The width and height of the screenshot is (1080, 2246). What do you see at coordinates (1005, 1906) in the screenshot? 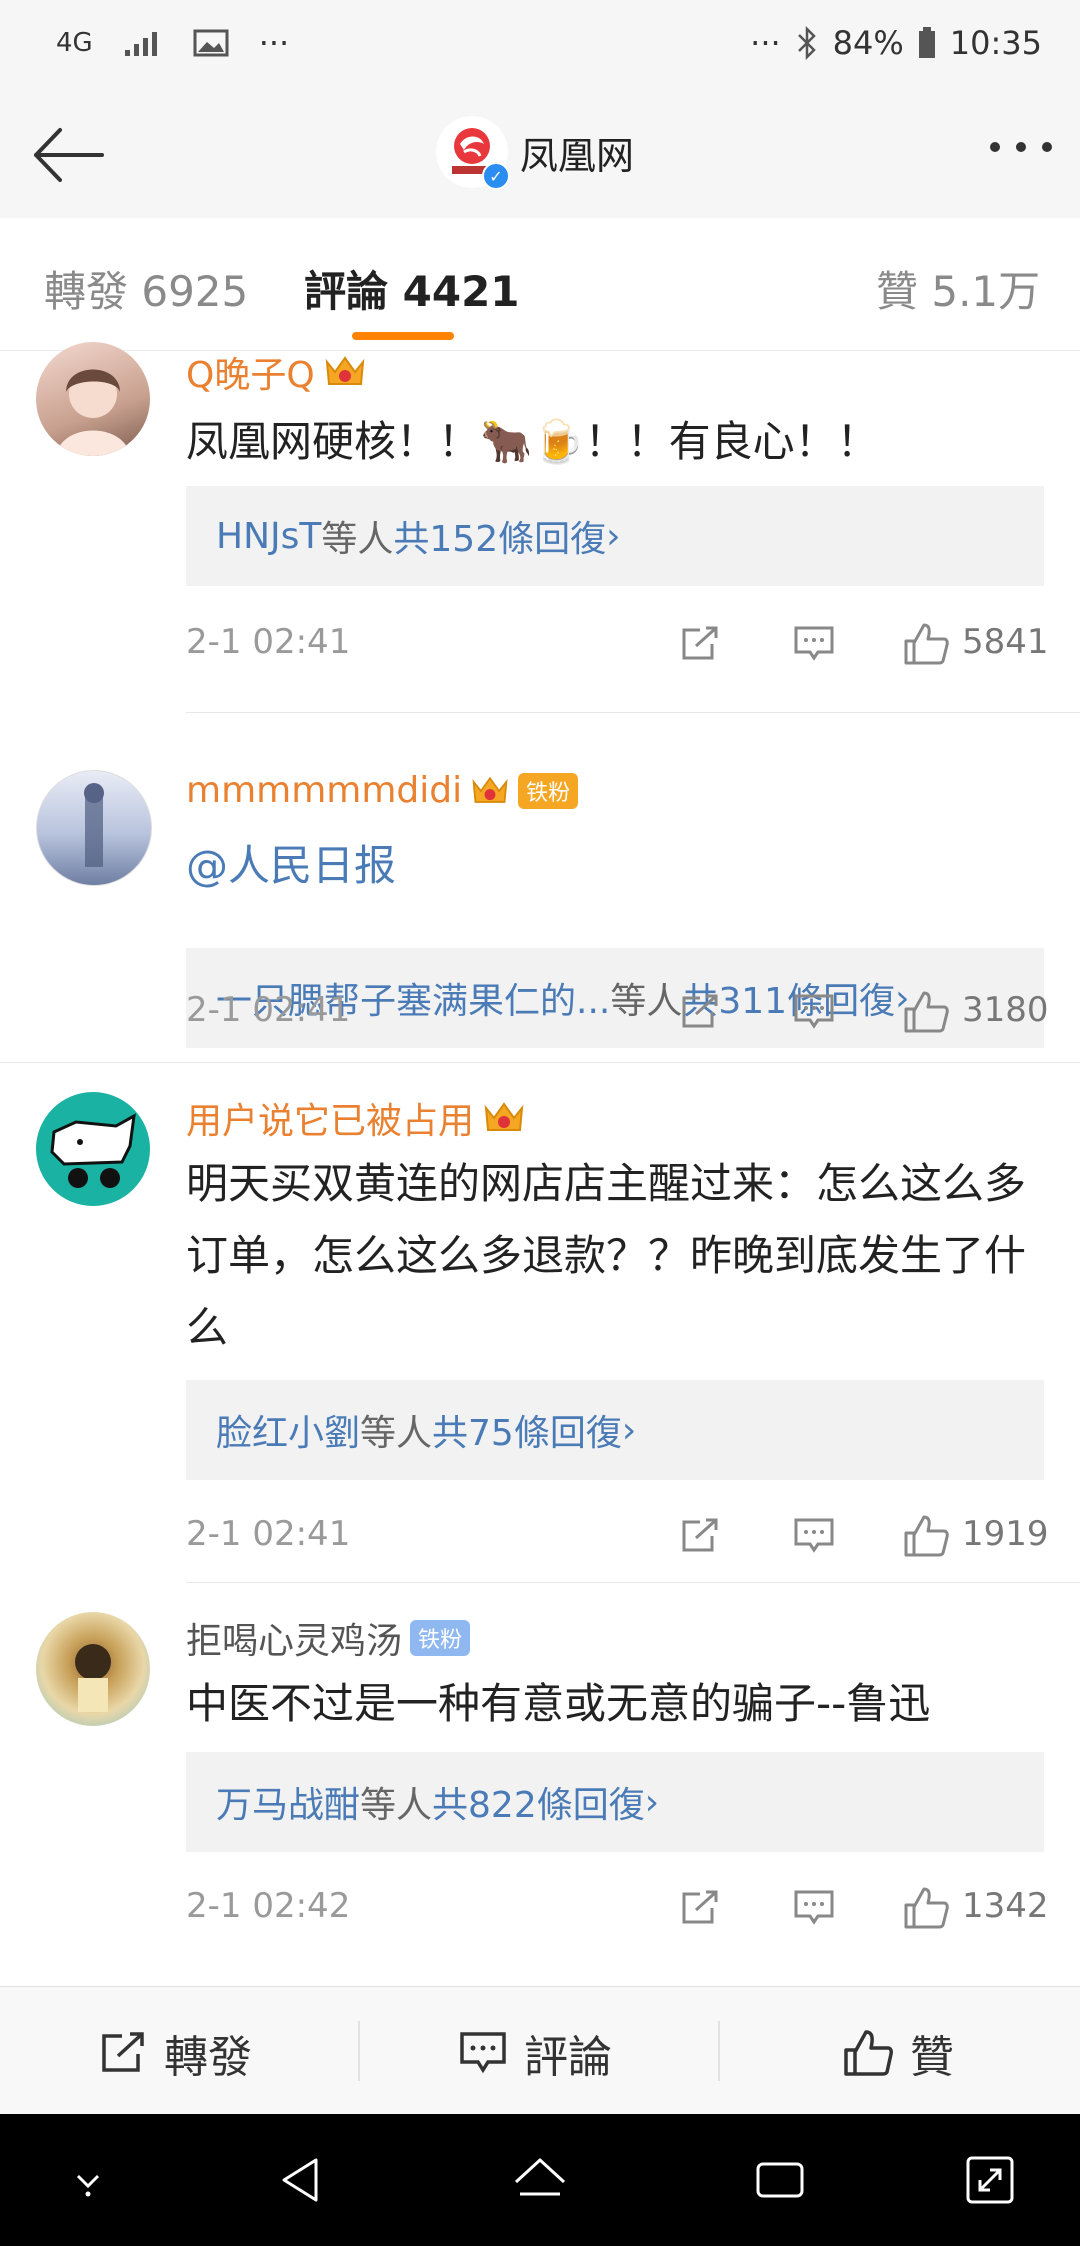
I see `like-count: 1342` at bounding box center [1005, 1906].